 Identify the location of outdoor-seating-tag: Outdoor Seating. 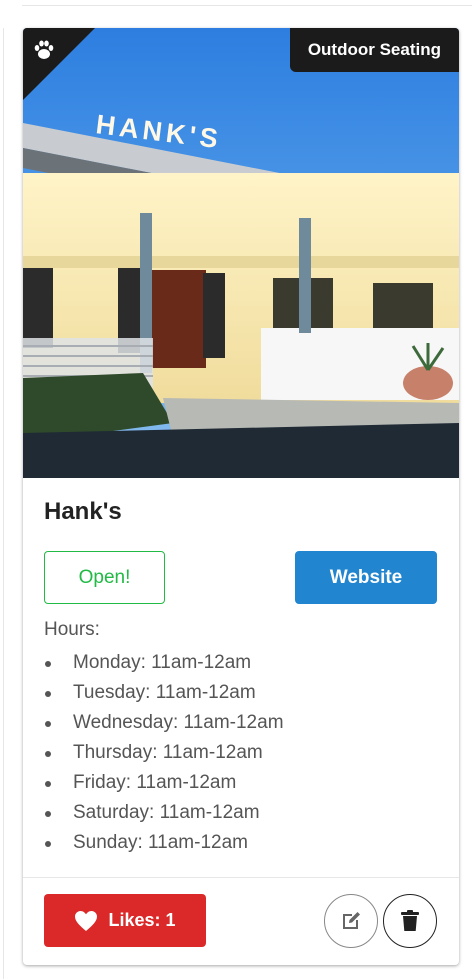
(374, 50).